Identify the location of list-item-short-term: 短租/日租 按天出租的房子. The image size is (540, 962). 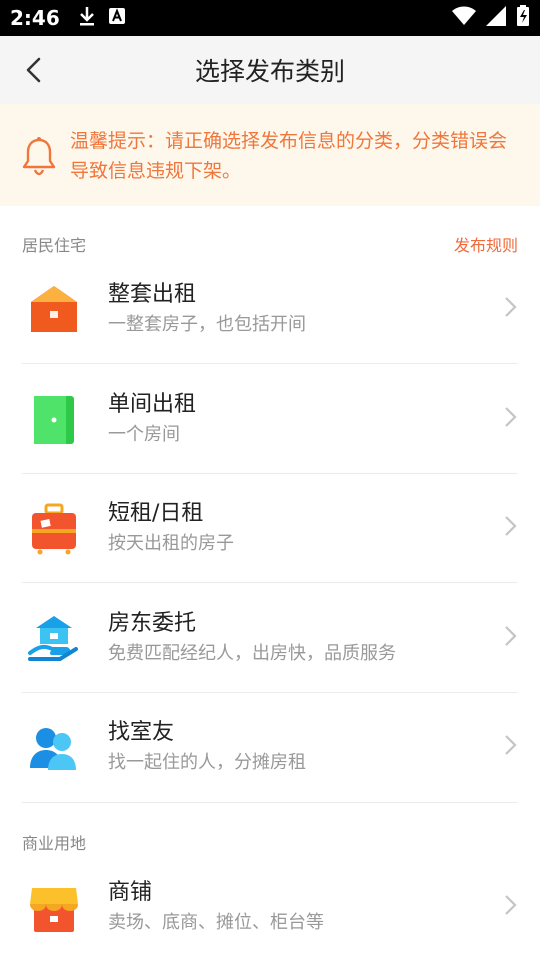
(270, 529).